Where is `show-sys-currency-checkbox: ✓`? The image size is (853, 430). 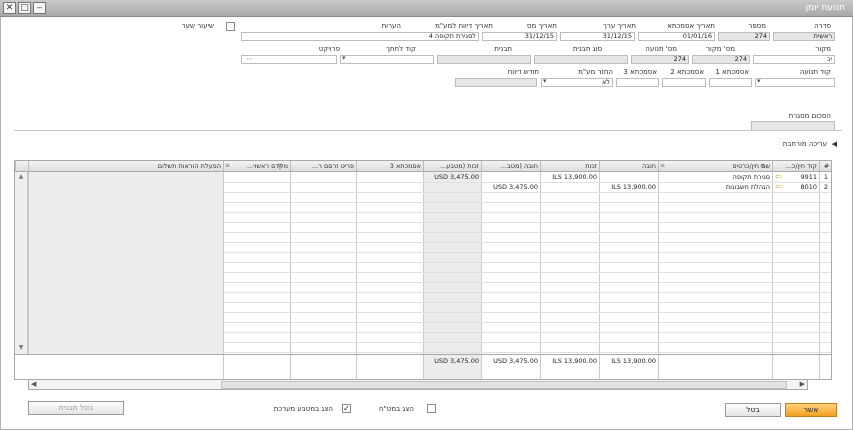
show-sys-currency-checkbox: ✓ is located at coordinates (346, 408).